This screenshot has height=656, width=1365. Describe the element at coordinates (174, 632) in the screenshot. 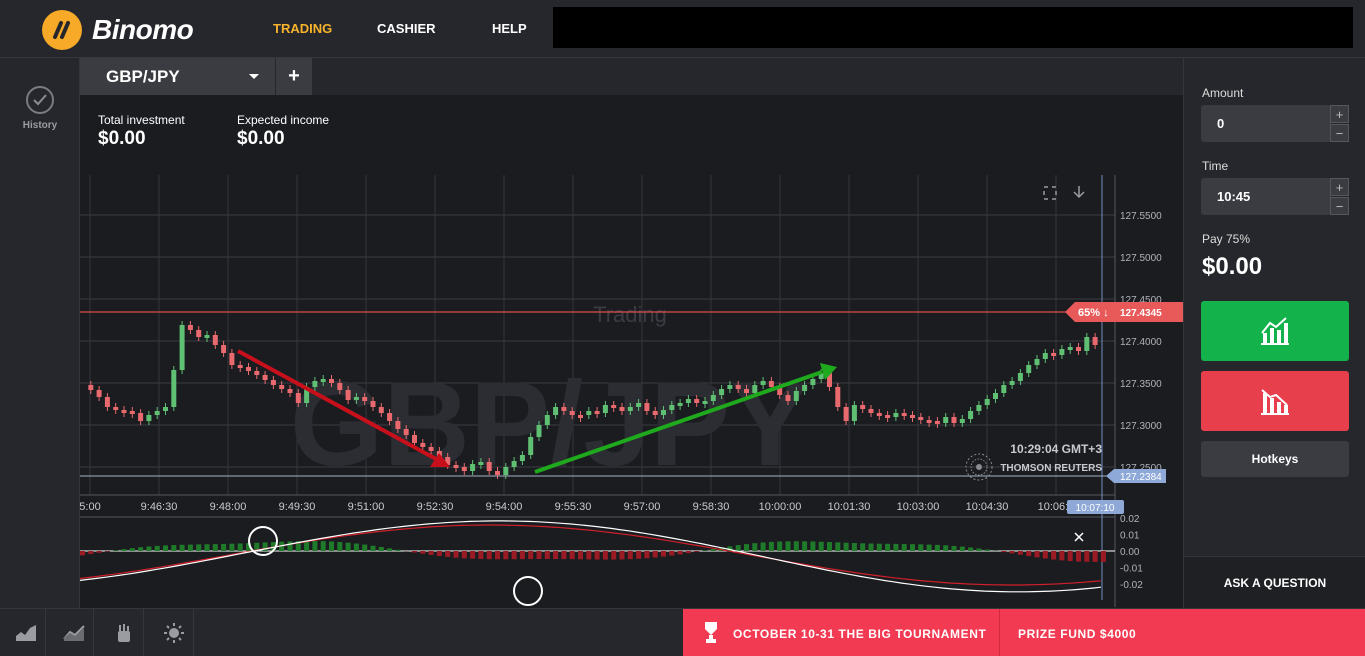

I see `theme-icon` at that location.